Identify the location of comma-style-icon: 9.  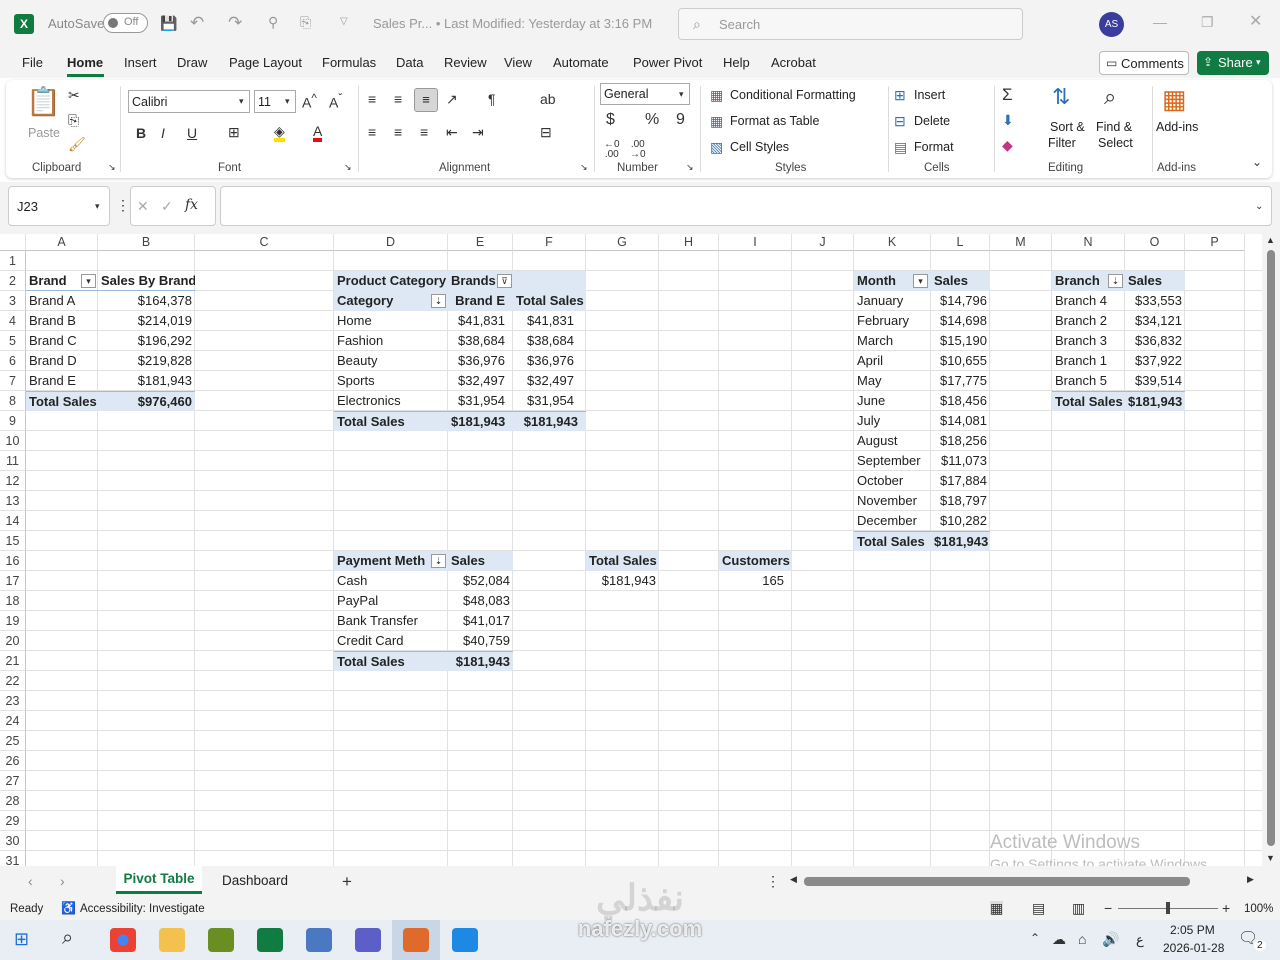
(680, 120).